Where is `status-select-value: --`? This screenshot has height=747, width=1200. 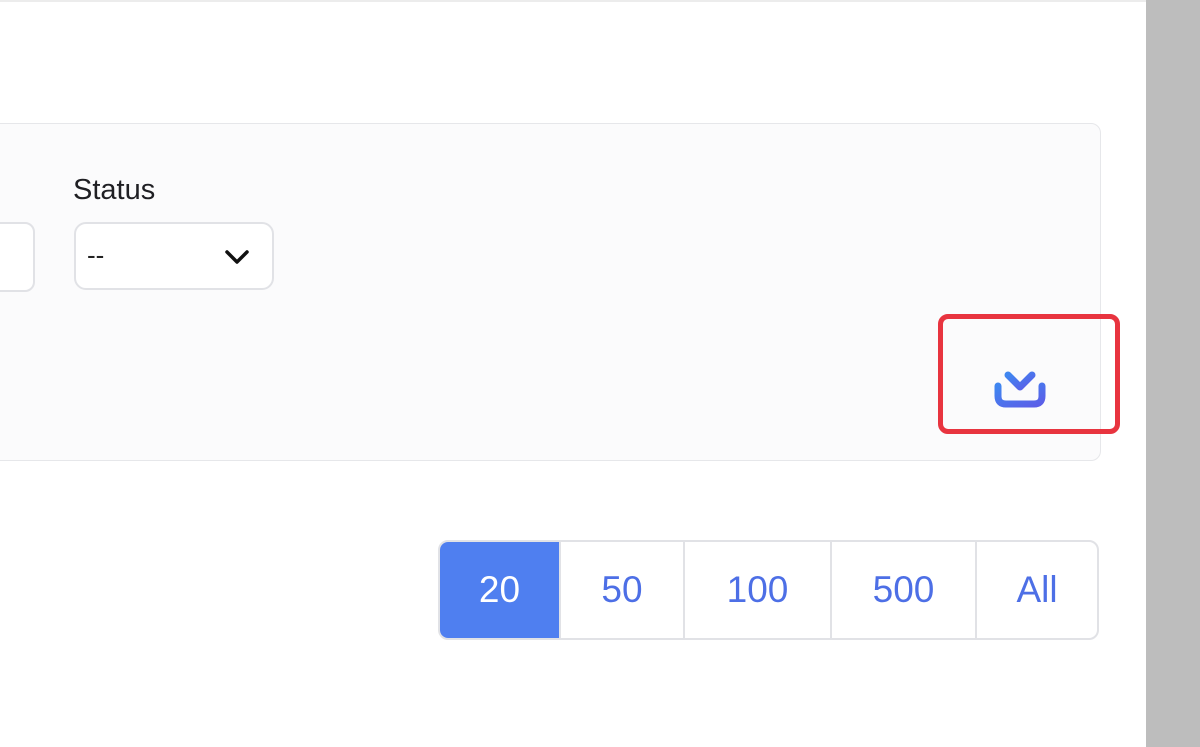 status-select-value: -- is located at coordinates (96, 255).